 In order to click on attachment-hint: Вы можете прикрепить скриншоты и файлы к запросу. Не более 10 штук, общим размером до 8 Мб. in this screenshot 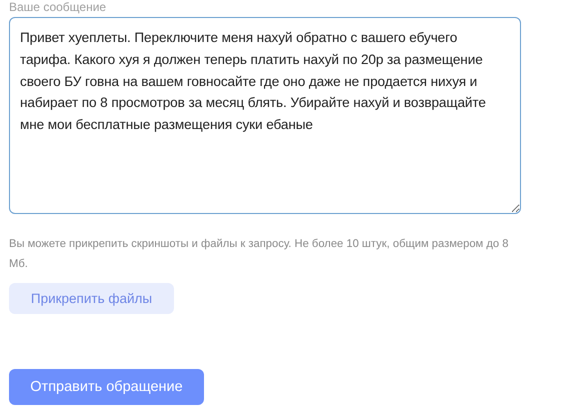, I will do `click(259, 254)`.